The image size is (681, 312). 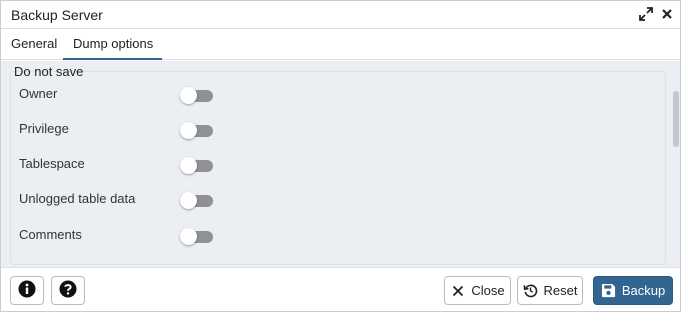 What do you see at coordinates (646, 14) in the screenshot?
I see `expand-icon` at bounding box center [646, 14].